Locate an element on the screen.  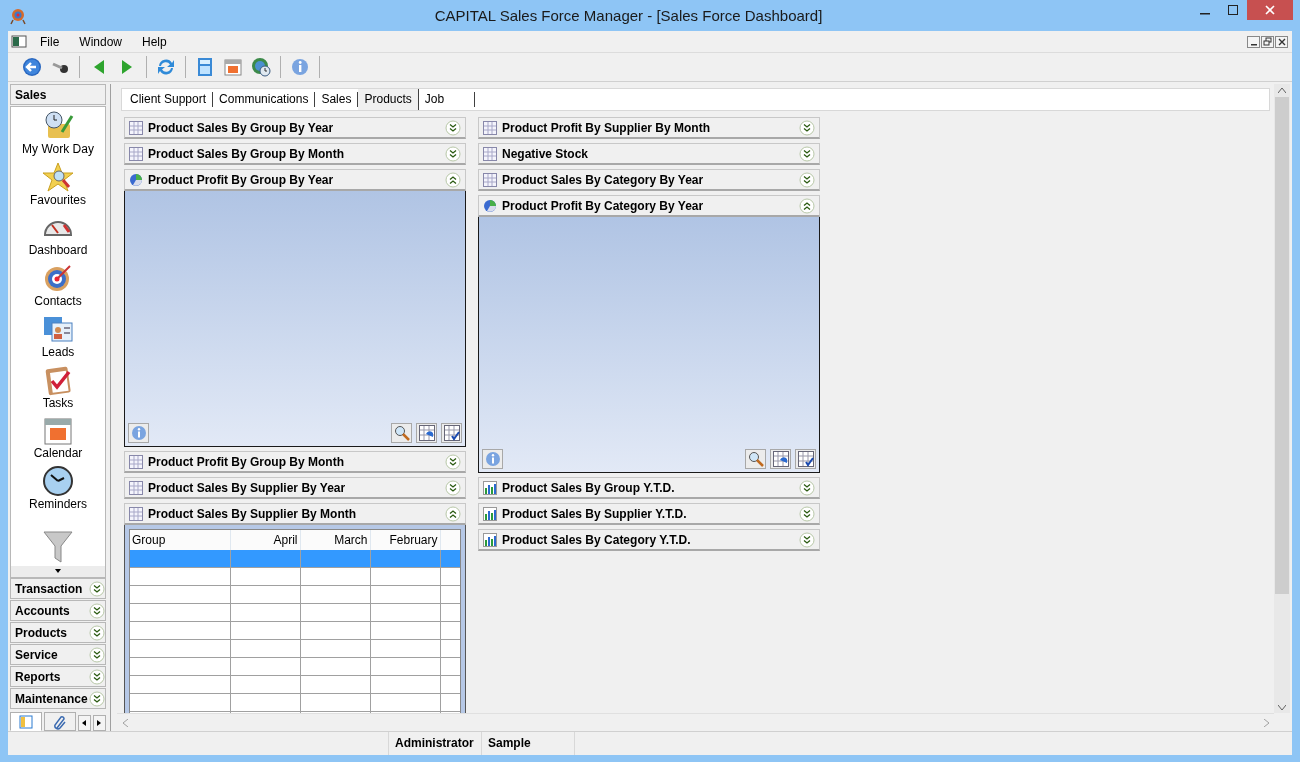
globe-clock-button is located at coordinates (261, 67).